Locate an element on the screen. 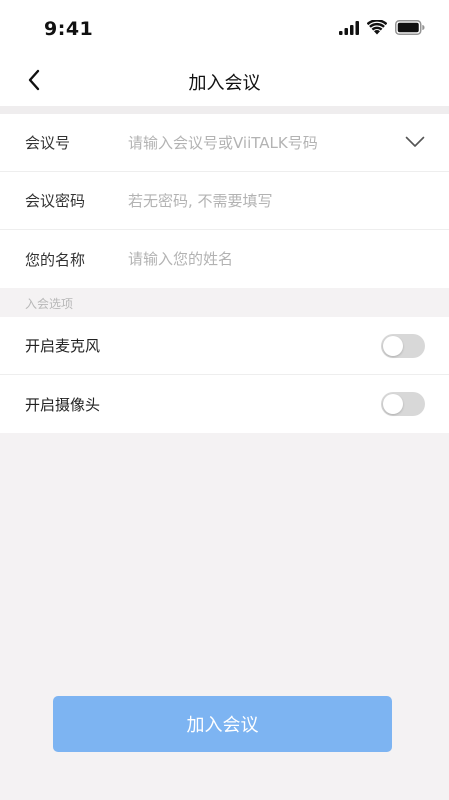 This screenshot has width=449, height=800. password-label: 会议密码 is located at coordinates (55, 201).